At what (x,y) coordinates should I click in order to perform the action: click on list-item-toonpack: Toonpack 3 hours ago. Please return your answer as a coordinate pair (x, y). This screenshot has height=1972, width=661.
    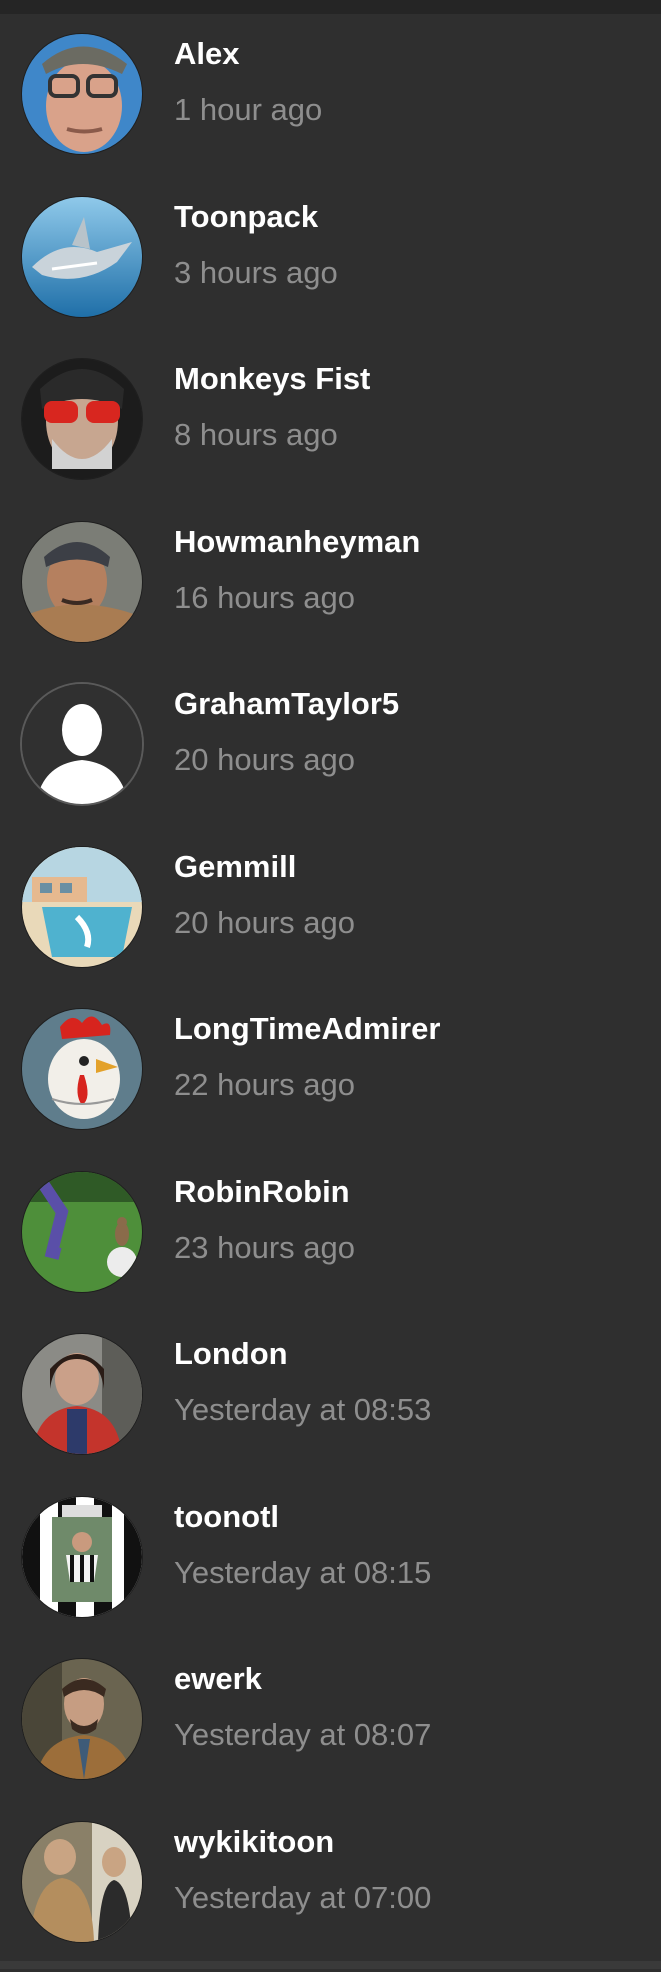
    Looking at the image, I should click on (330, 266).